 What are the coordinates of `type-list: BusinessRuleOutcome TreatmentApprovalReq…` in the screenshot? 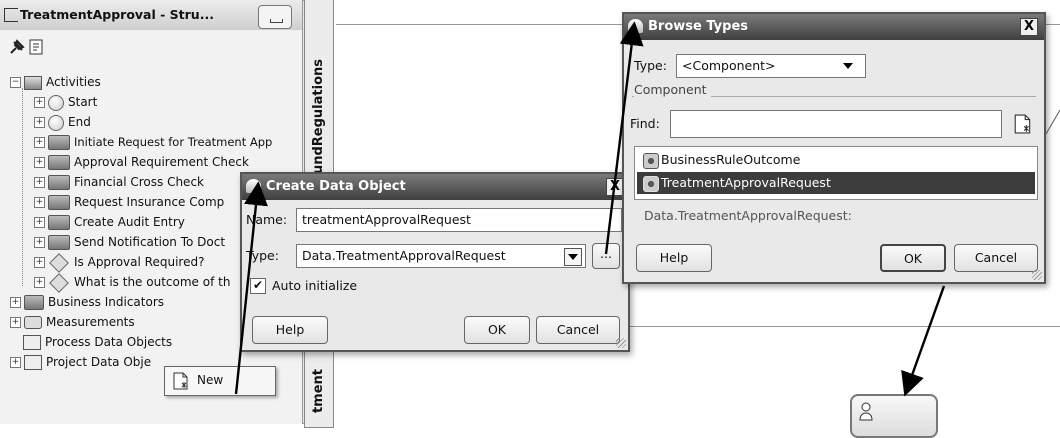 It's located at (836, 173).